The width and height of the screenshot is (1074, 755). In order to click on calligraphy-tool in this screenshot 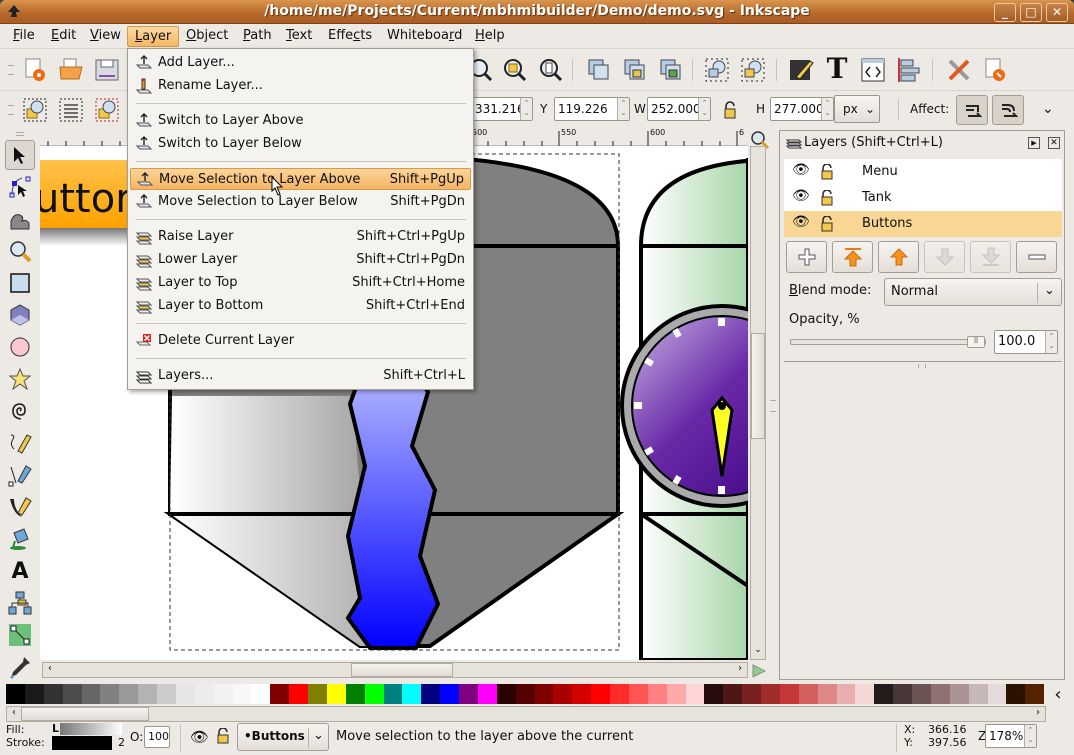, I will do `click(20, 507)`.